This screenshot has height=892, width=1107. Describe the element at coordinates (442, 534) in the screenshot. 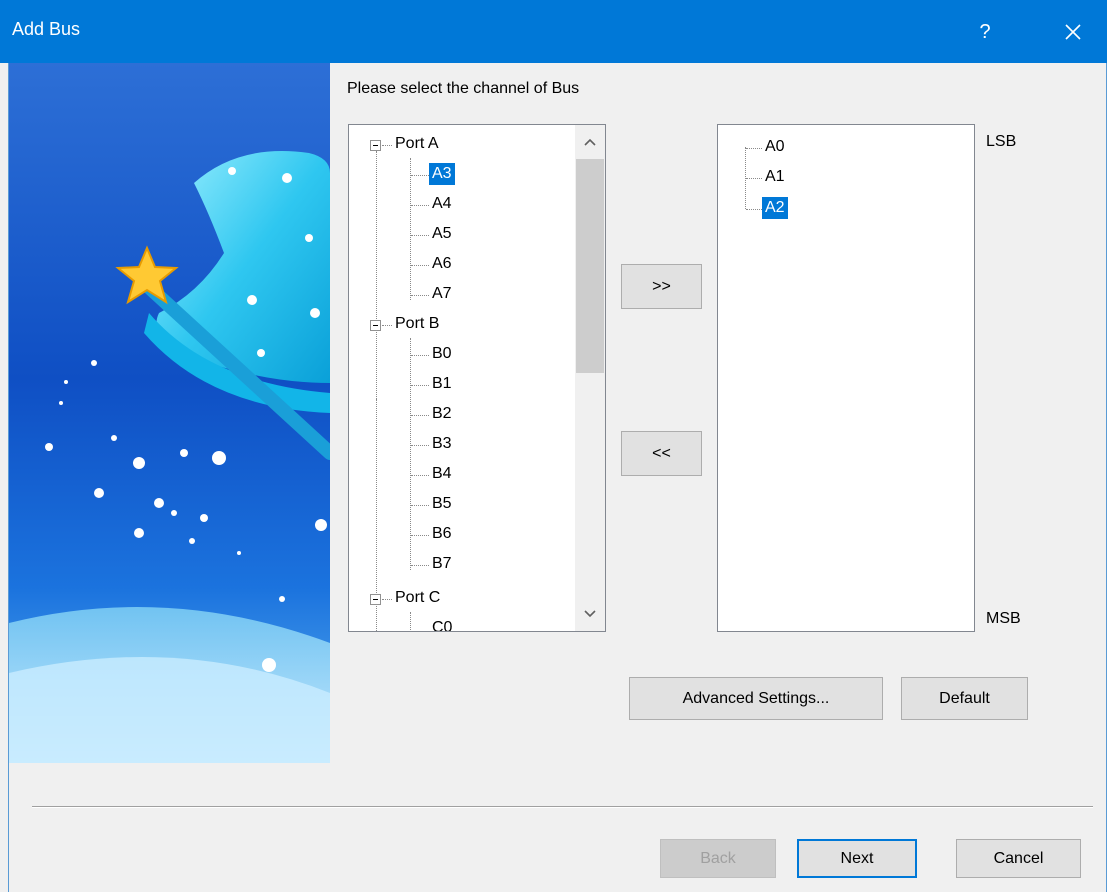

I see `tree-node-b6: B6` at that location.